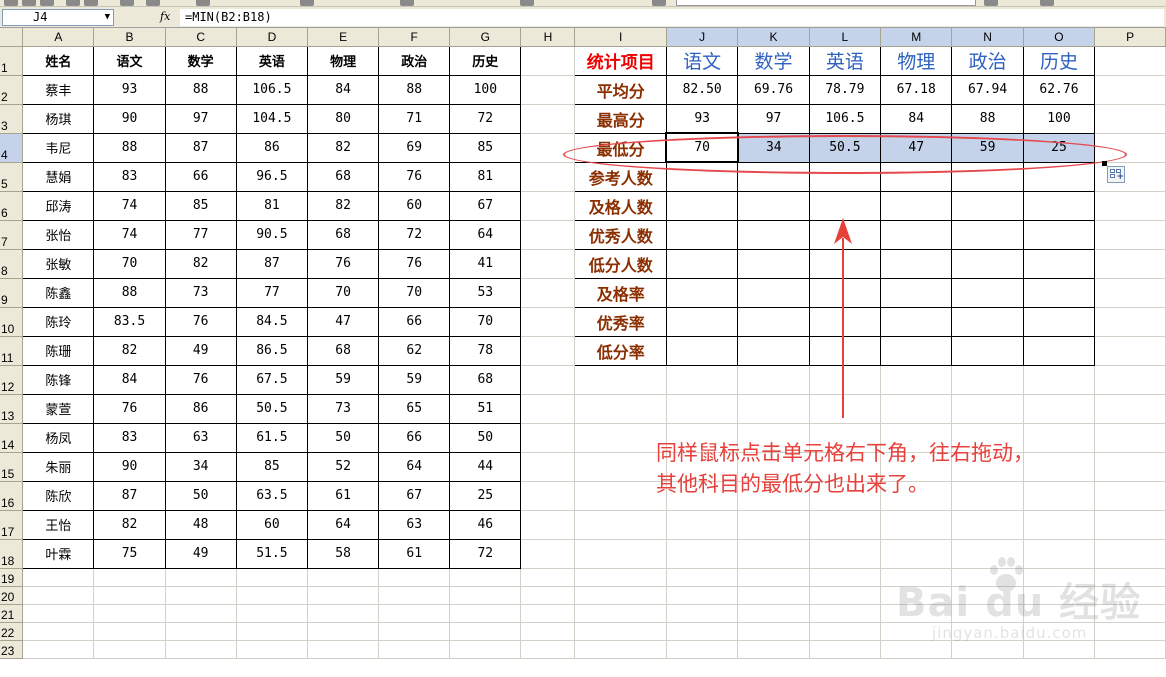  What do you see at coordinates (12, 380) in the screenshot?
I see `row-header: 12` at bounding box center [12, 380].